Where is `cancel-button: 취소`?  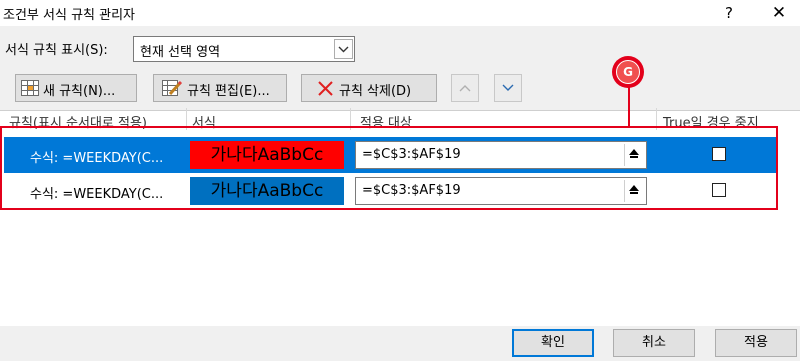 cancel-button: 취소 is located at coordinates (654, 343).